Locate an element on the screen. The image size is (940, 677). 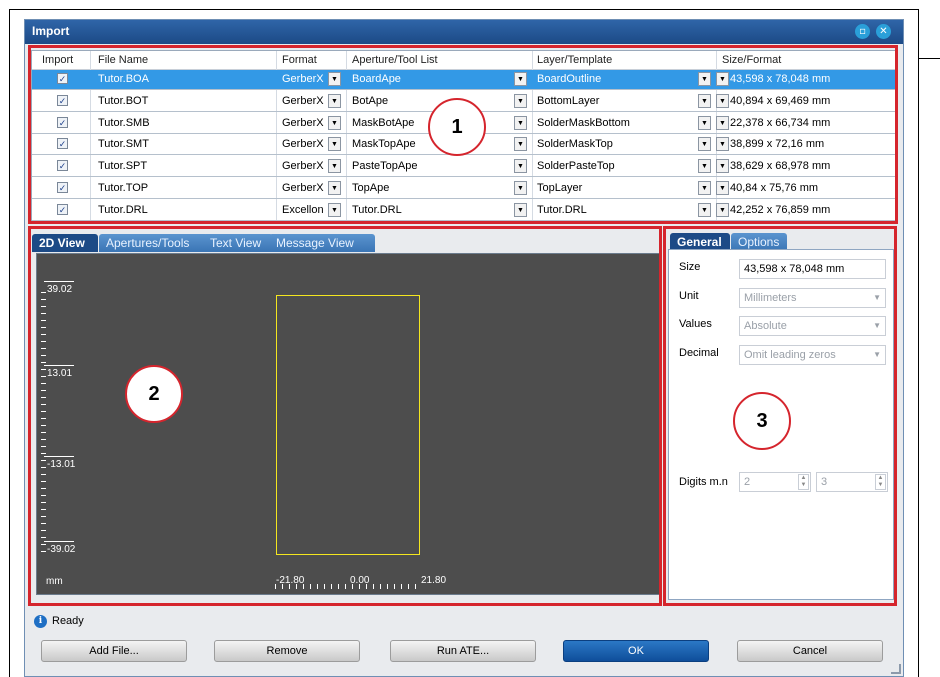
callout-1: 1 is located at coordinates (457, 127).